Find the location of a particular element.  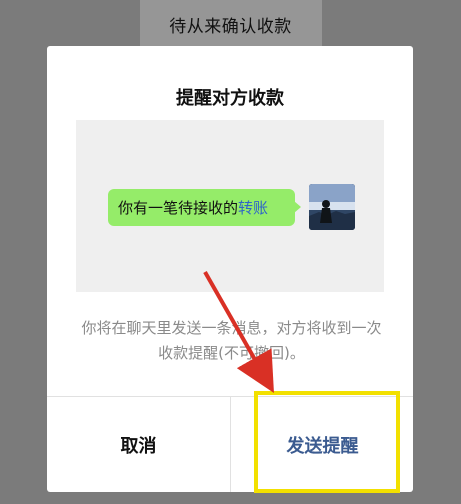

cancel-button: 取消 is located at coordinates (138, 444).